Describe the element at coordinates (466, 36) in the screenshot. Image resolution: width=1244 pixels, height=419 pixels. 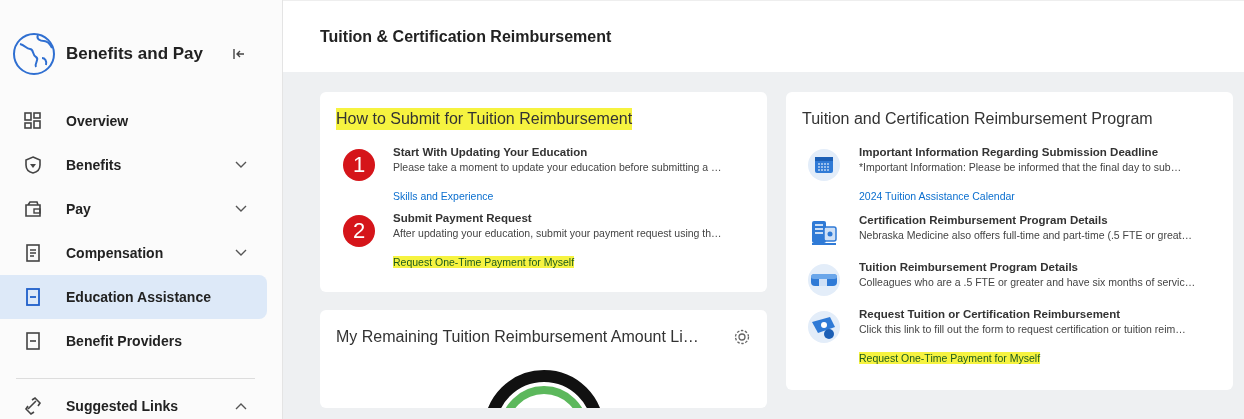
I see `page-title: Tuition & Certification Reimbursement` at that location.